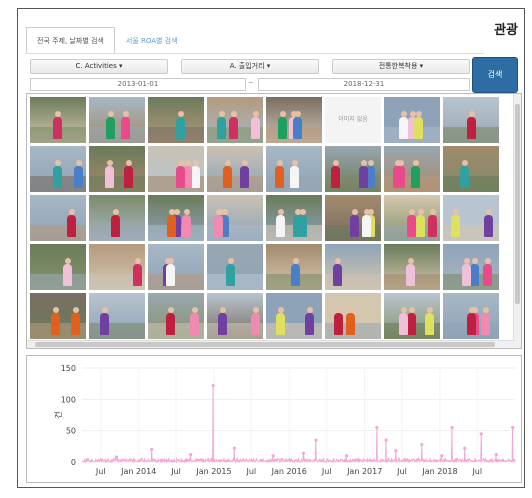 This screenshot has height=498, width=532. What do you see at coordinates (99, 66) in the screenshot?
I see `activities-dropdown: C. Activities ▾` at bounding box center [99, 66].